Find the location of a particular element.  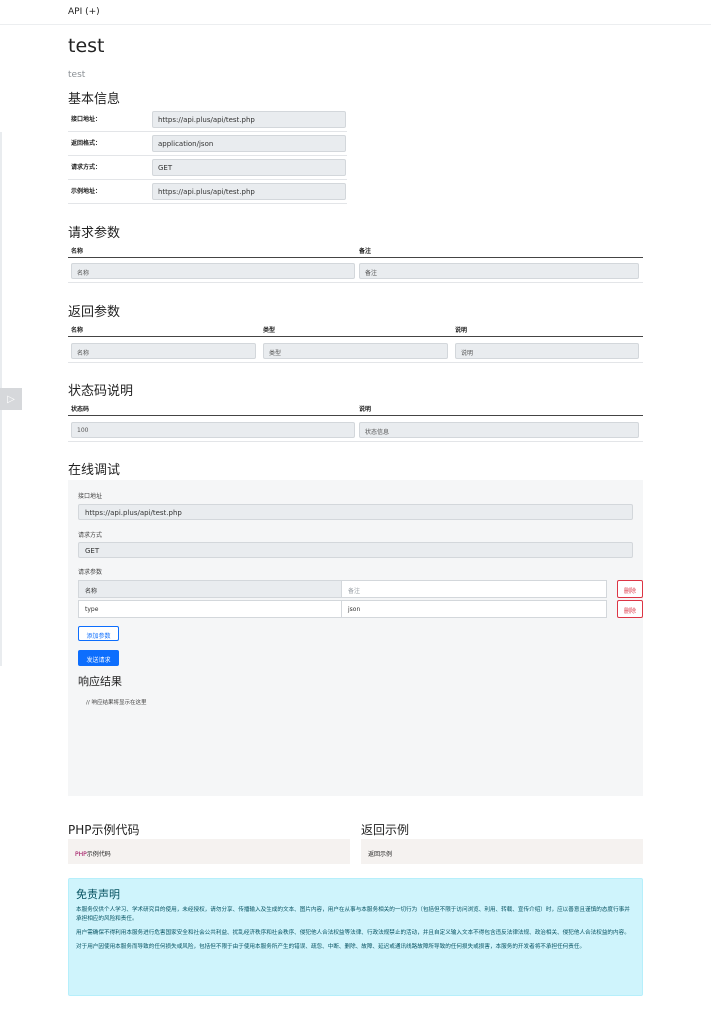

method-label: 请求方式 is located at coordinates (90, 535).